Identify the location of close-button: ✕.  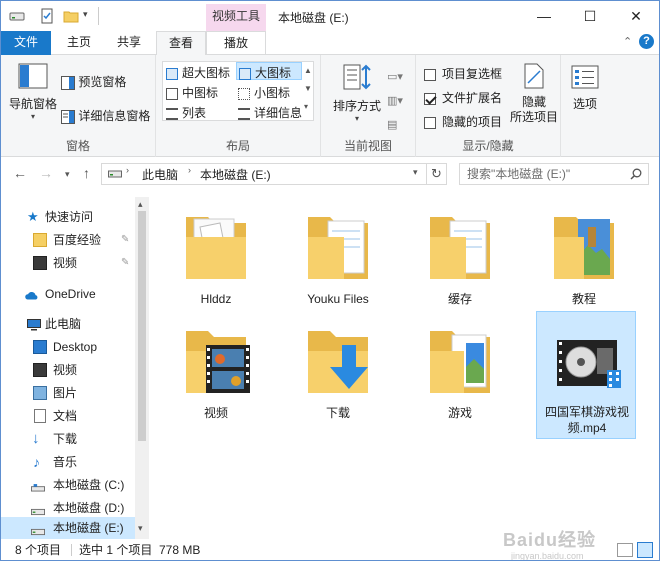
(636, 16).